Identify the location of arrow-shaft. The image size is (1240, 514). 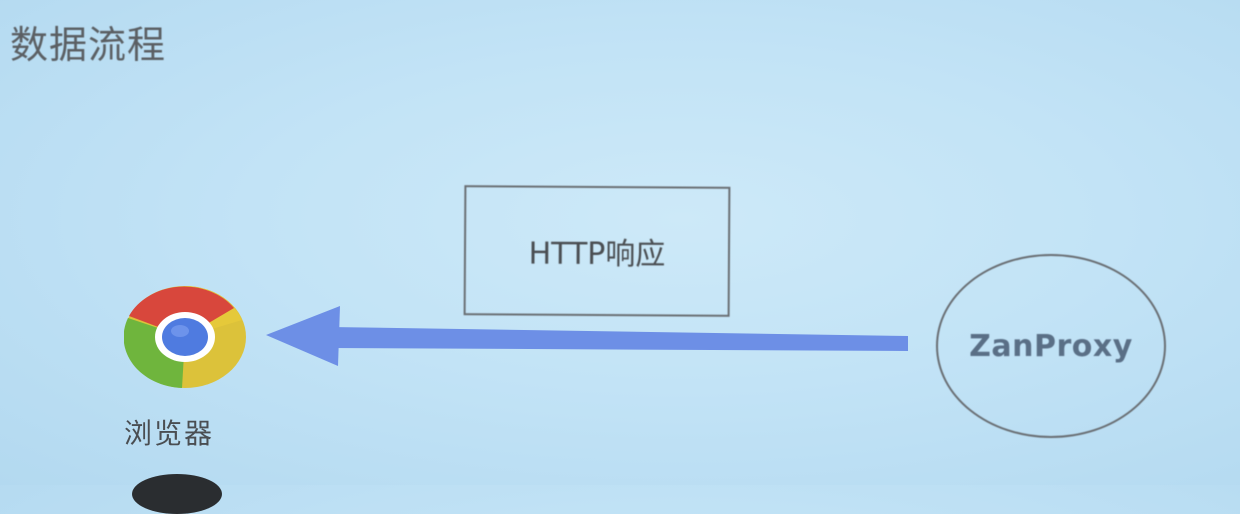
(619, 339).